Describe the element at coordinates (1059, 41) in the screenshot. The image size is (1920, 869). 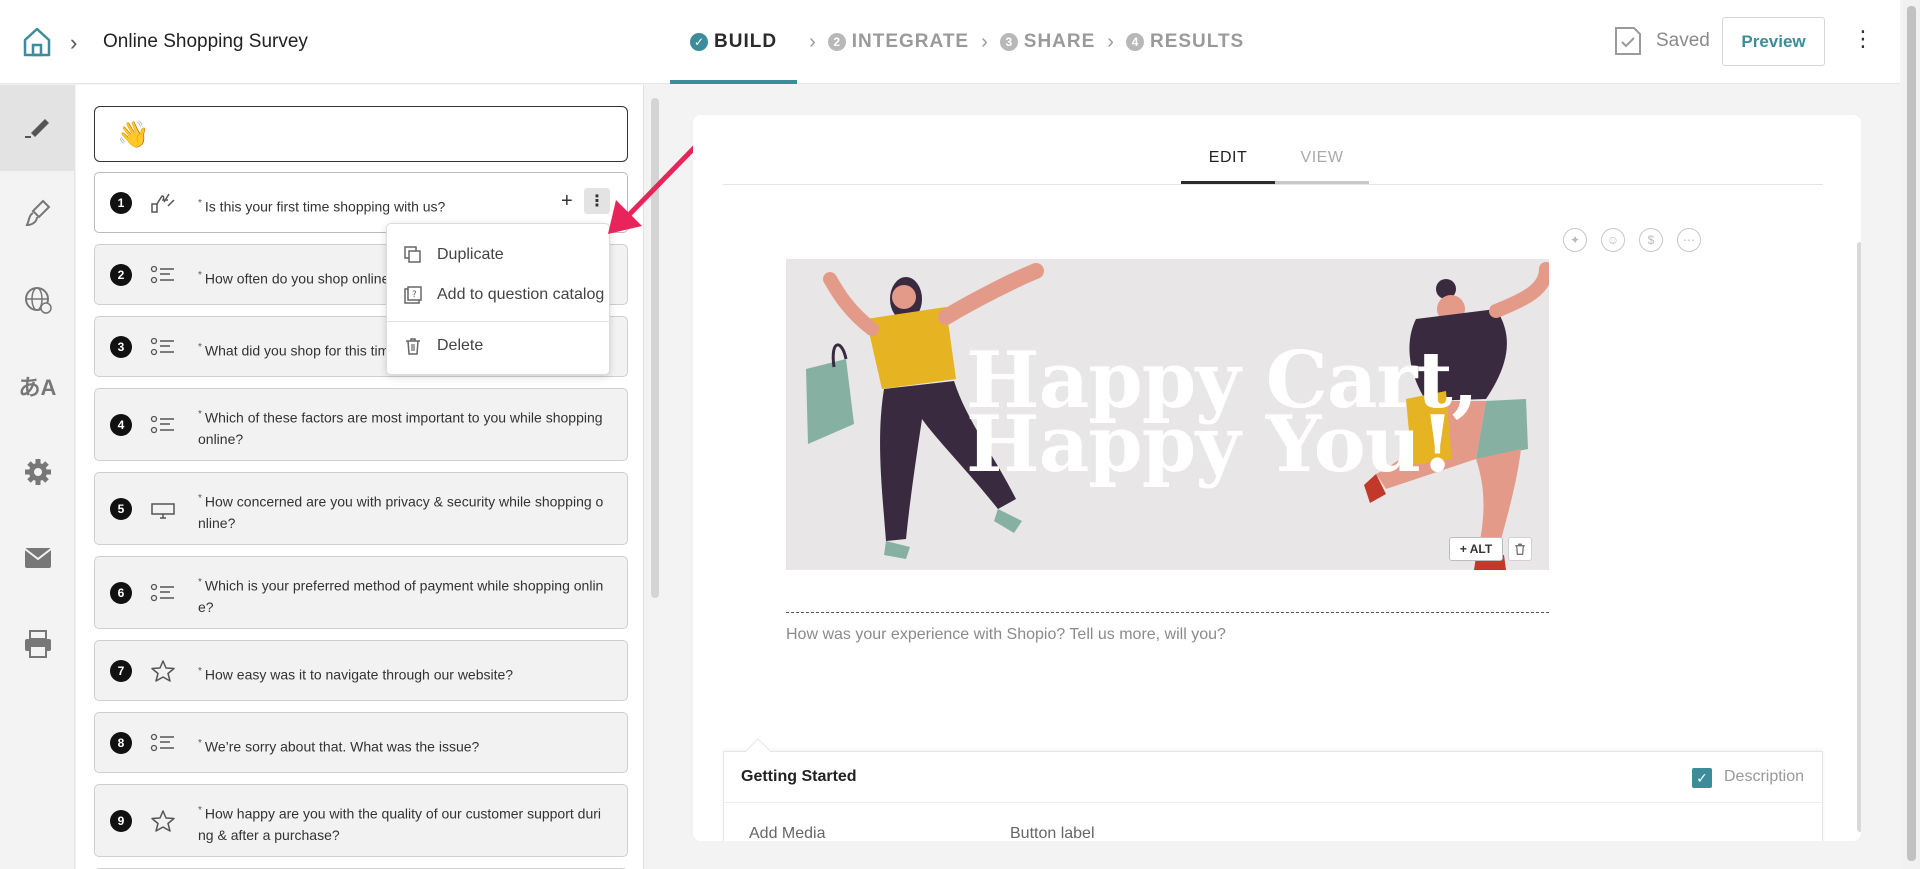
I see `step-label: SHARE` at that location.